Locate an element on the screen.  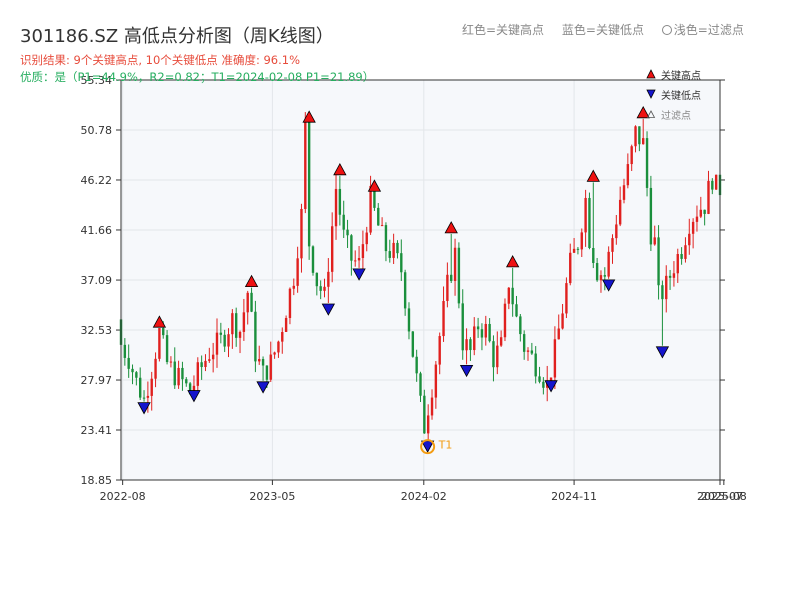
blue-down-triangle-icon is located at coordinates (651, 94).